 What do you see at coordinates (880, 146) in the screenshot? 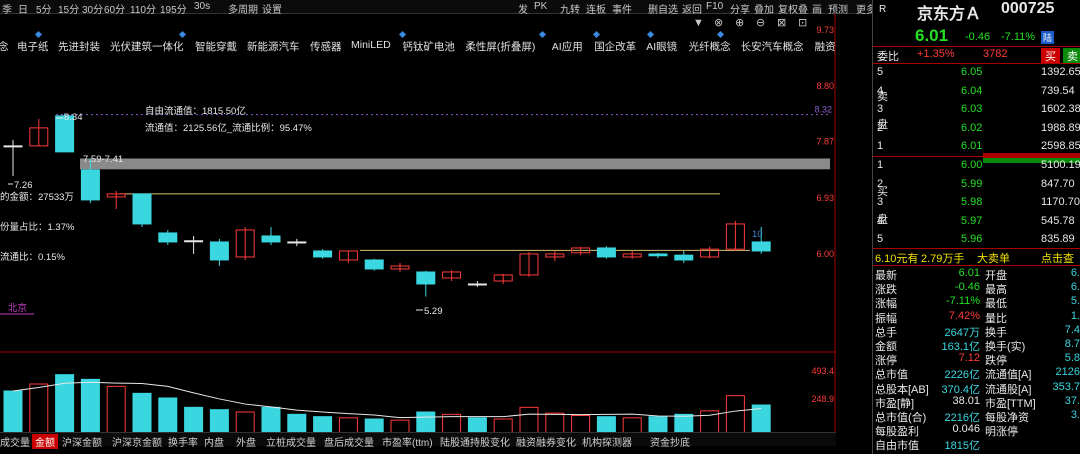
I see `ask-level: 1` at bounding box center [880, 146].